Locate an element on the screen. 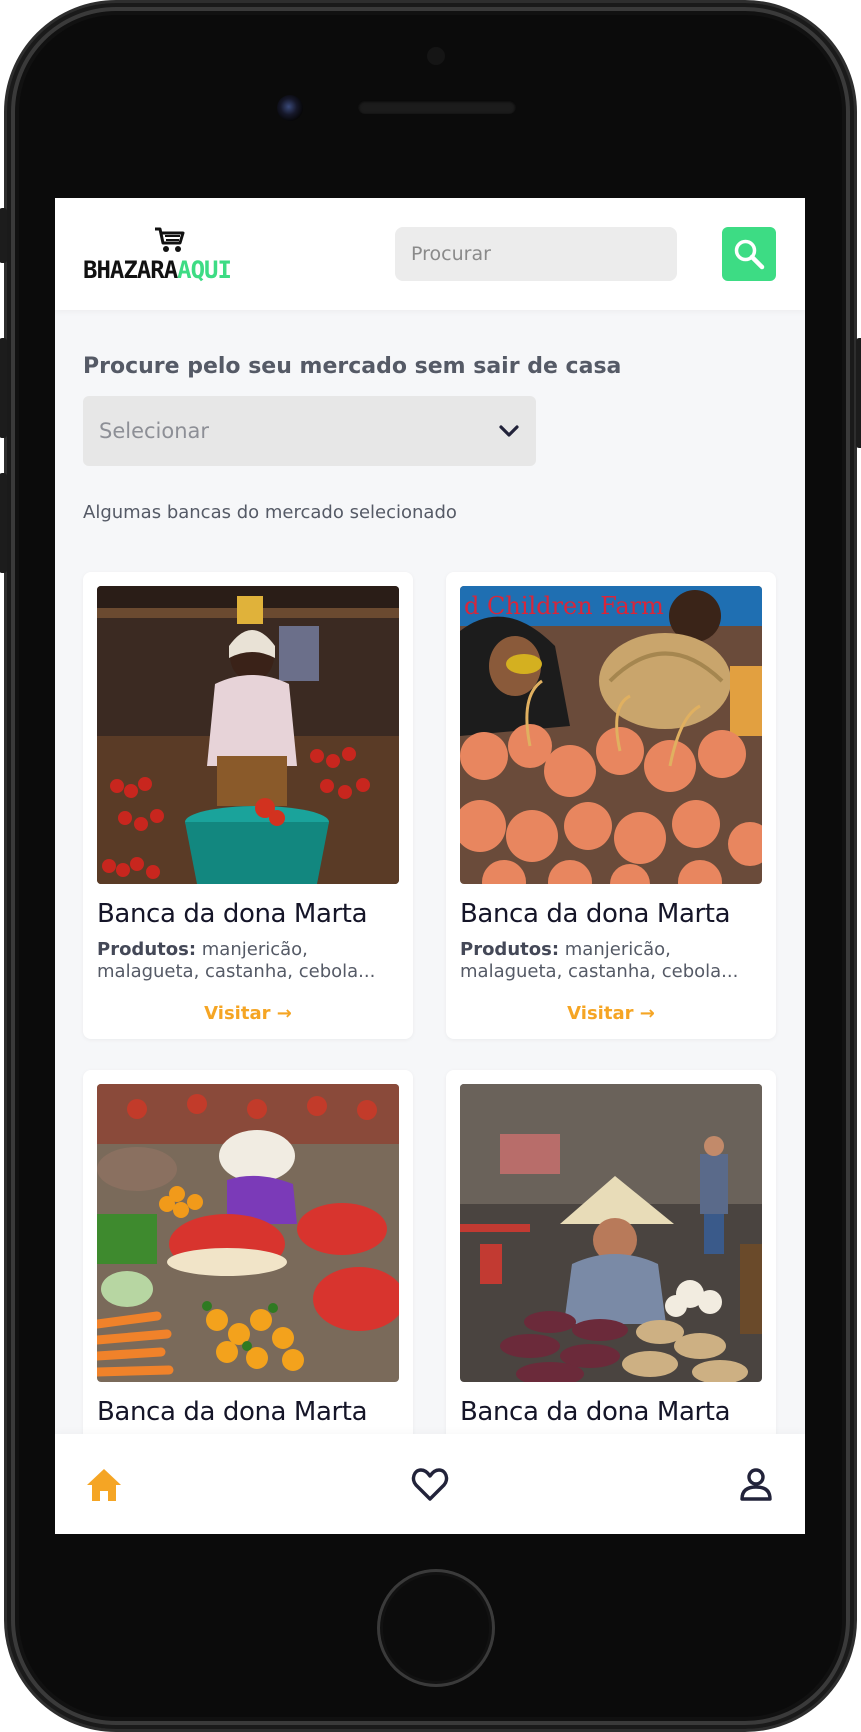 The height and width of the screenshot is (1732, 861). search-input is located at coordinates (536, 254).